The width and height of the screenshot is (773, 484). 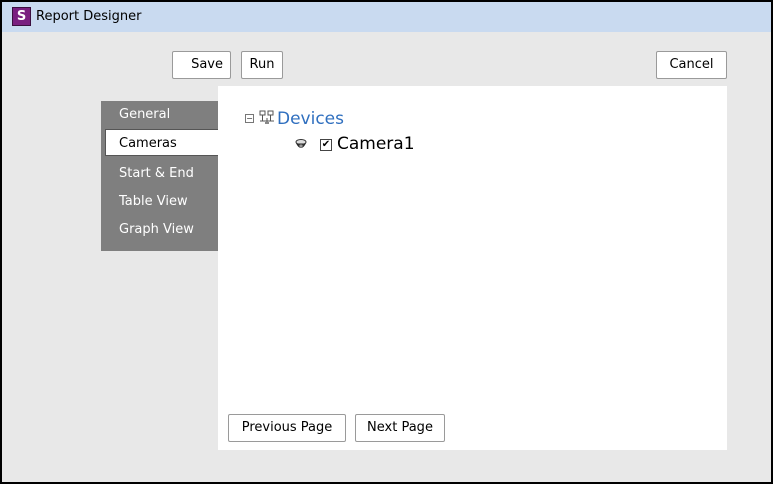 I want to click on title-bar: S Report Designer, so click(x=386, y=17).